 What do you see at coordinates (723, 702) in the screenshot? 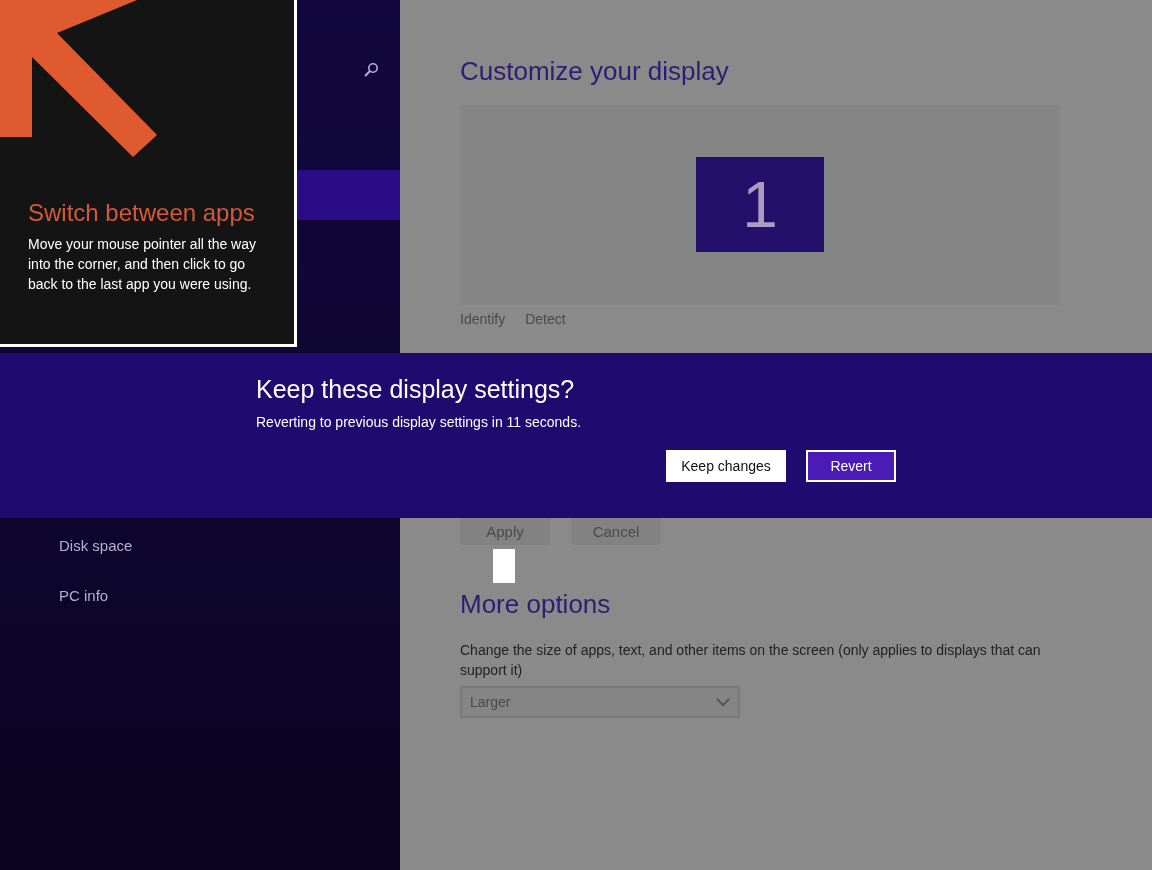
I see `chevron-icon` at bounding box center [723, 702].